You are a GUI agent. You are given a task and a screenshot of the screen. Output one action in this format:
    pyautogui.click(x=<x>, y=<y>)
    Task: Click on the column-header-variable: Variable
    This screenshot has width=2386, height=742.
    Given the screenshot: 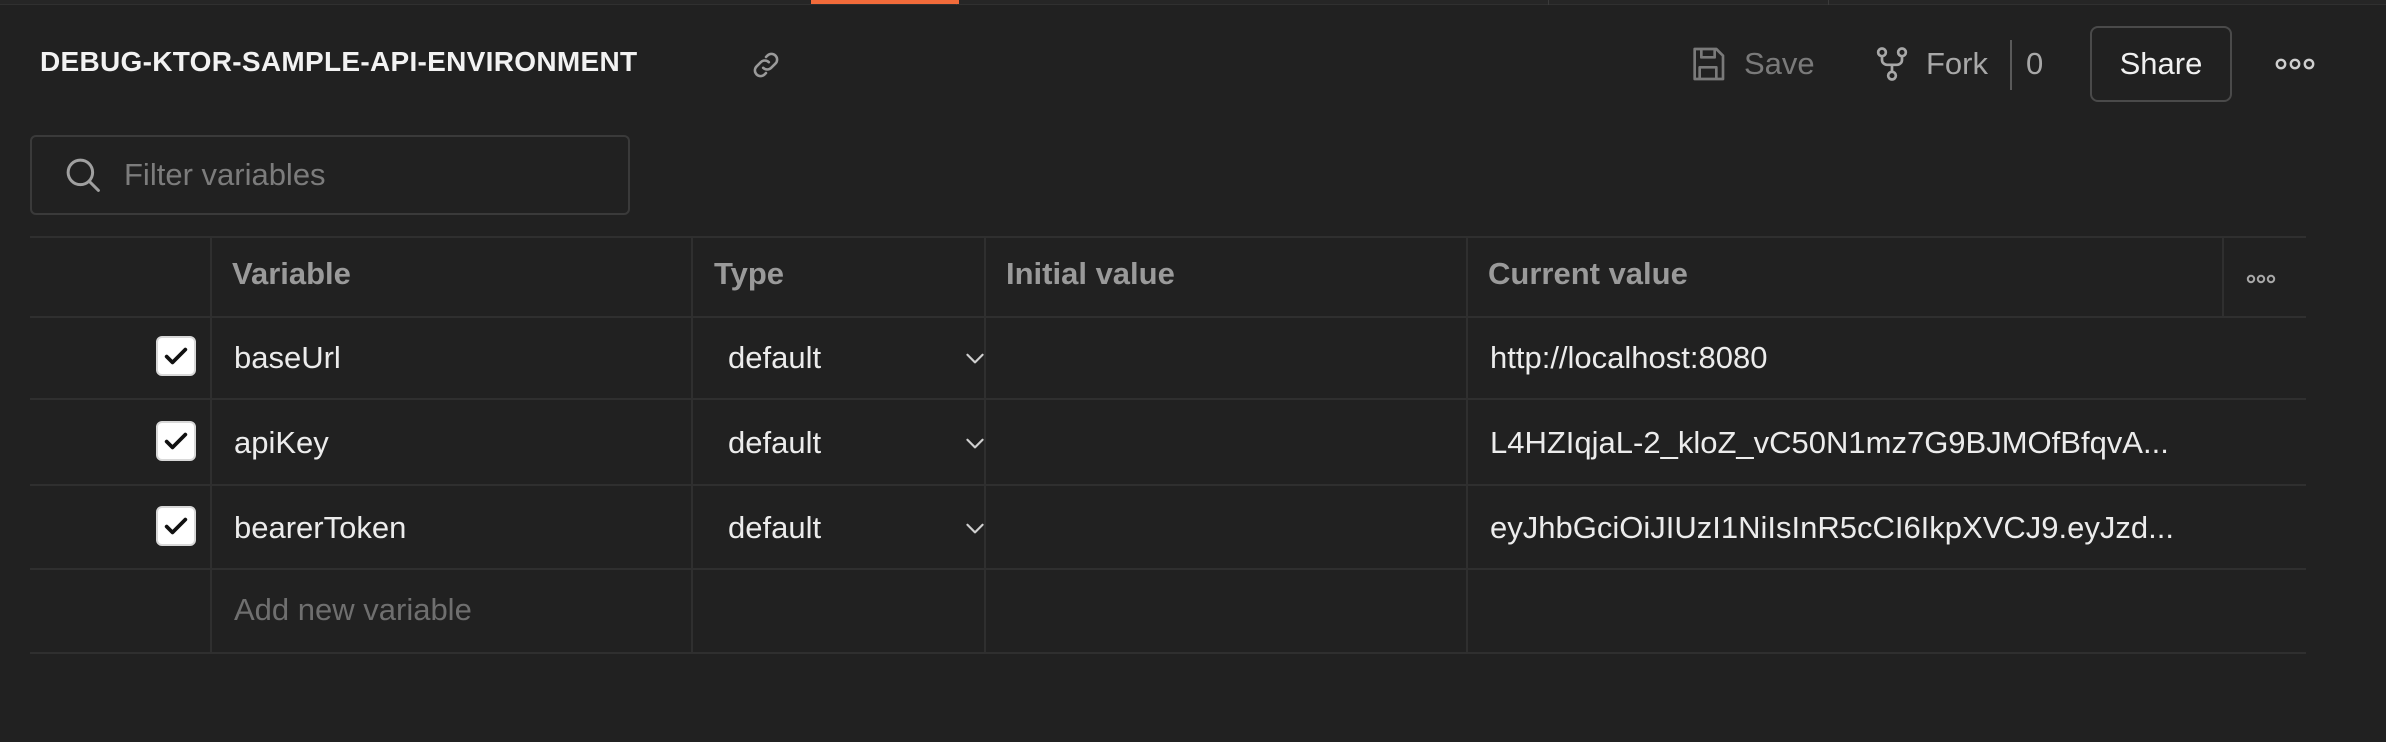 What is the action you would take?
    pyautogui.click(x=291, y=274)
    